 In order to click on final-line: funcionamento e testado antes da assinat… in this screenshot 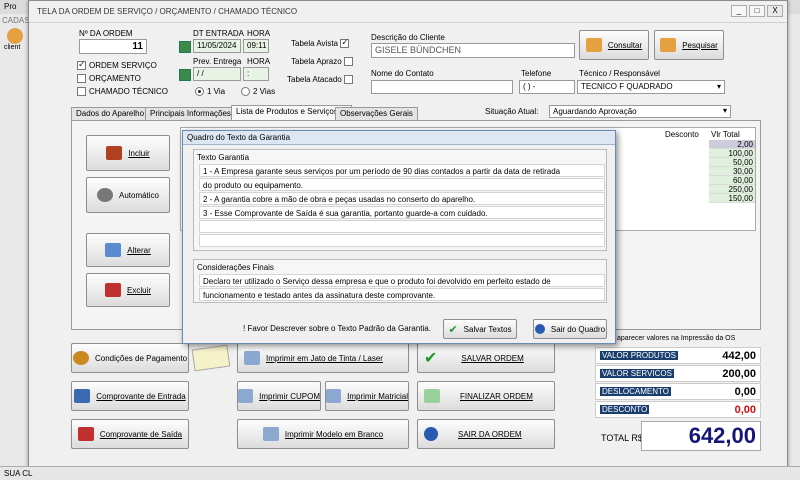, I will do `click(402, 294)`.